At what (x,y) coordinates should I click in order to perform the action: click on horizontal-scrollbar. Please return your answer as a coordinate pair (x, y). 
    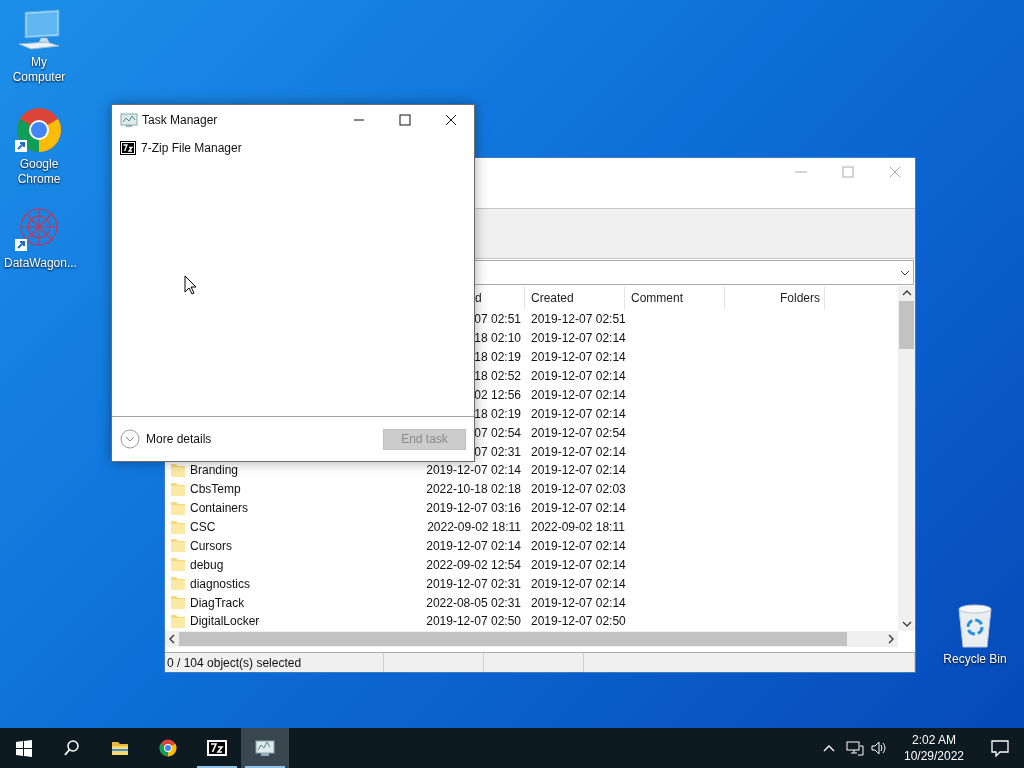
    Looking at the image, I should click on (531, 639).